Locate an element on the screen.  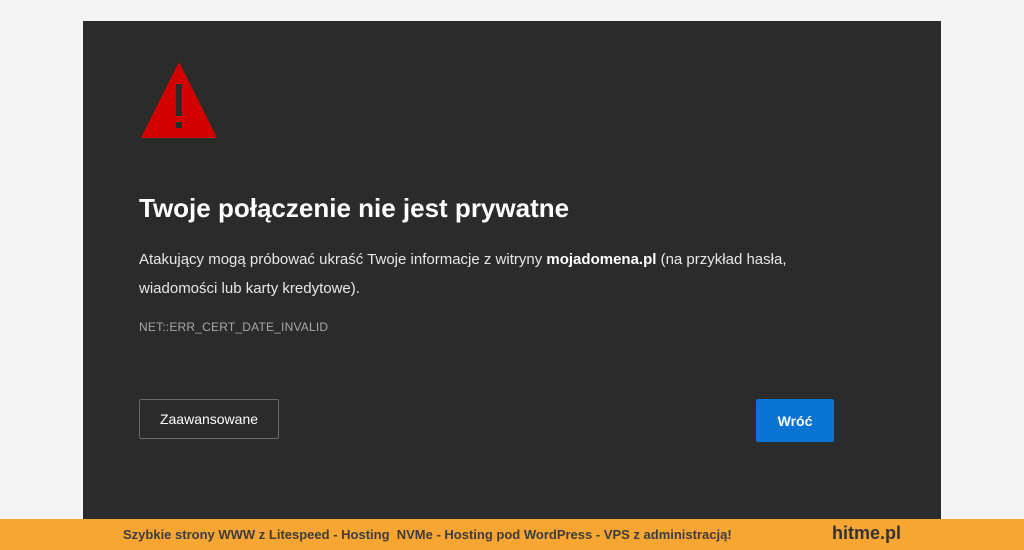
brand-link: hitme.pl is located at coordinates (866, 533).